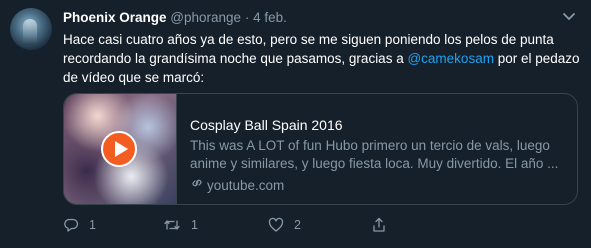  I want to click on card-domain-text: youtube.com, so click(246, 185).